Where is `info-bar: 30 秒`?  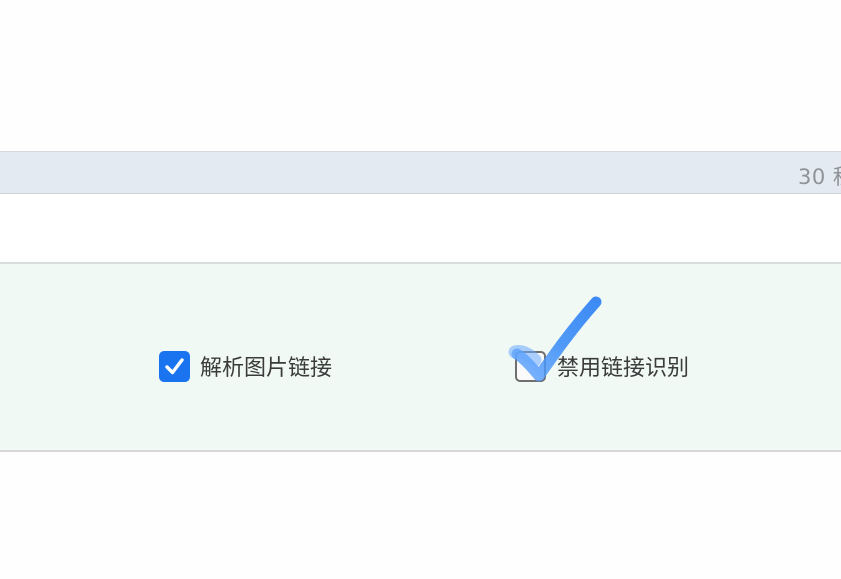 info-bar: 30 秒 is located at coordinates (420, 172).